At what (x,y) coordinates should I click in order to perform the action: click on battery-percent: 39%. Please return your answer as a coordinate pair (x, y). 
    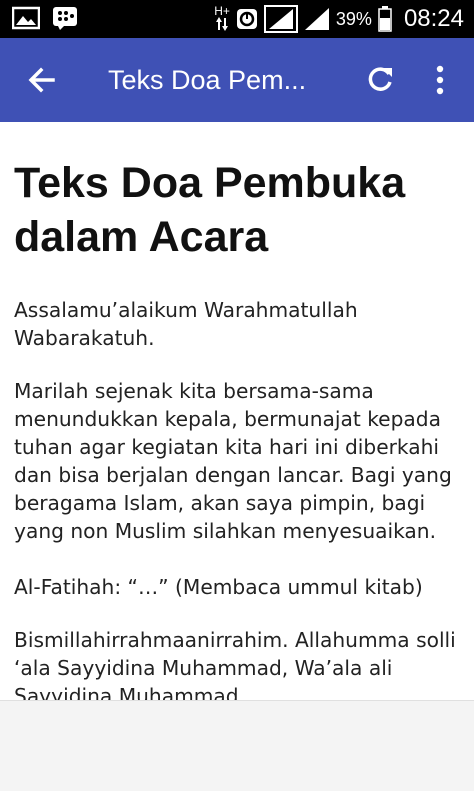
    Looking at the image, I should click on (353, 18).